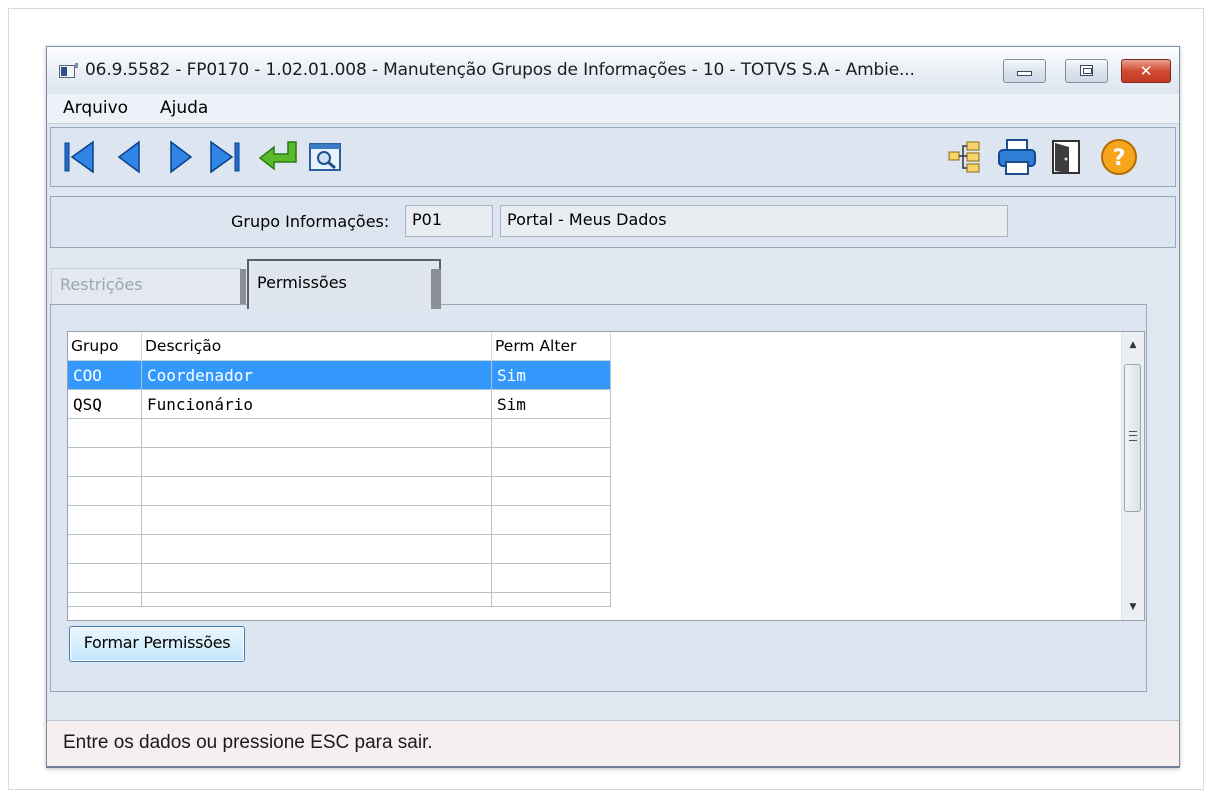  What do you see at coordinates (316, 346) in the screenshot?
I see `column-header-descricao: Descrição` at bounding box center [316, 346].